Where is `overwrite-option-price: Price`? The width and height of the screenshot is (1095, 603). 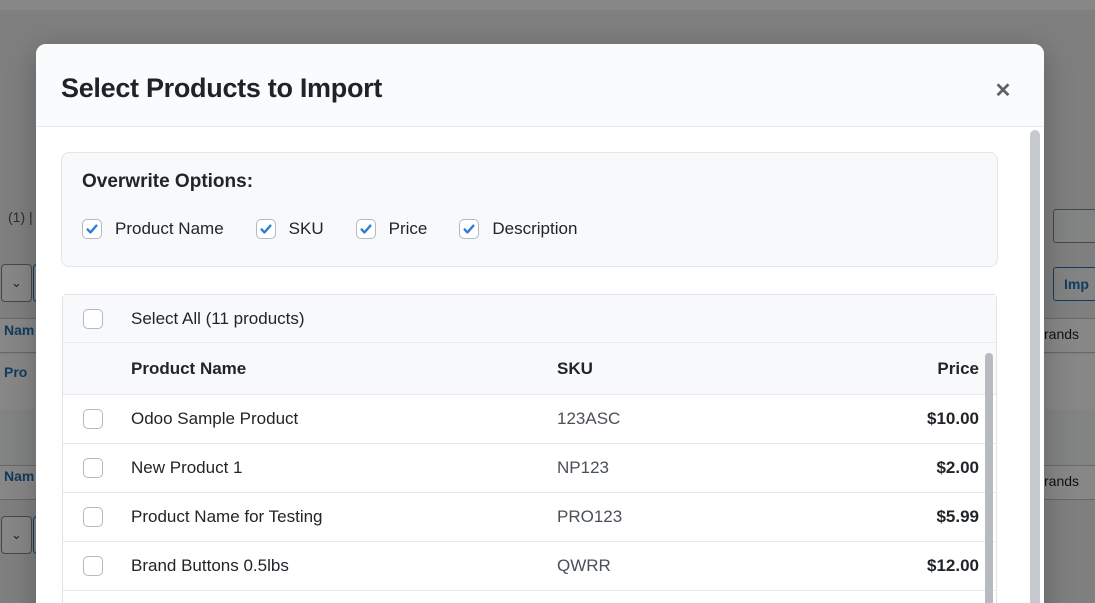
overwrite-option-price: Price is located at coordinates (391, 229).